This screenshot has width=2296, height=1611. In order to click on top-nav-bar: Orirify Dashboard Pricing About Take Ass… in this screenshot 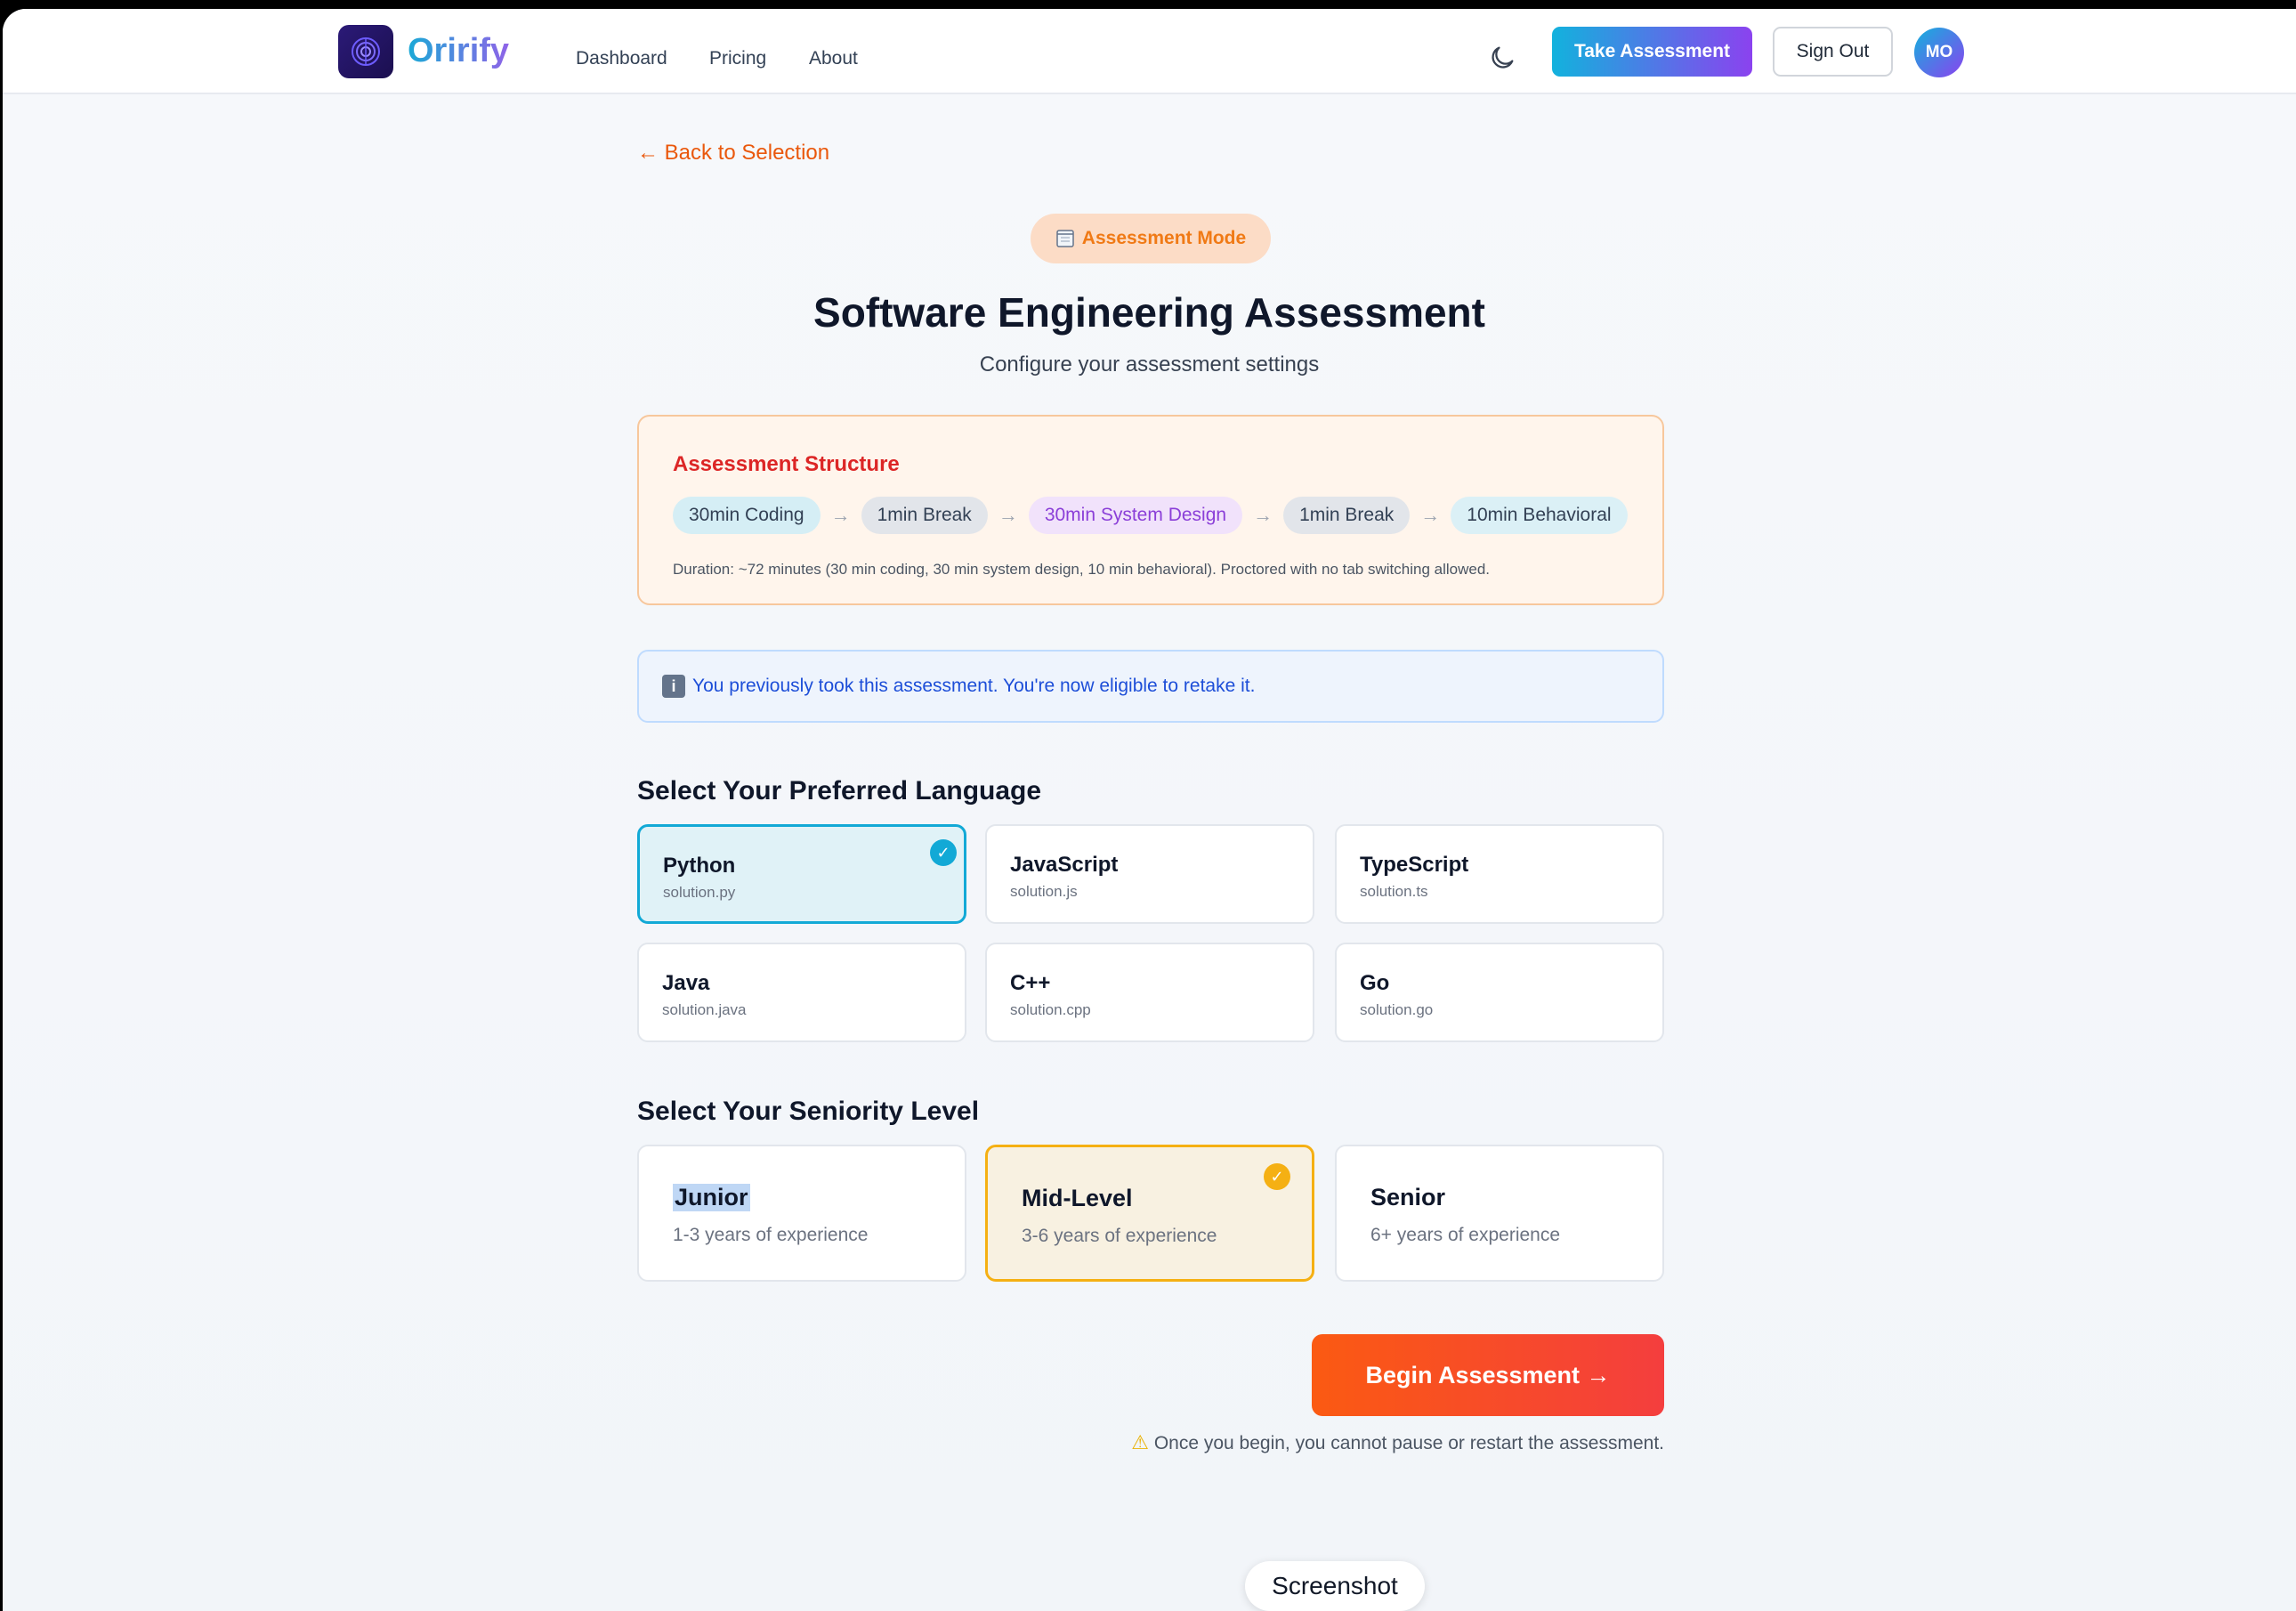, I will do `click(1149, 51)`.